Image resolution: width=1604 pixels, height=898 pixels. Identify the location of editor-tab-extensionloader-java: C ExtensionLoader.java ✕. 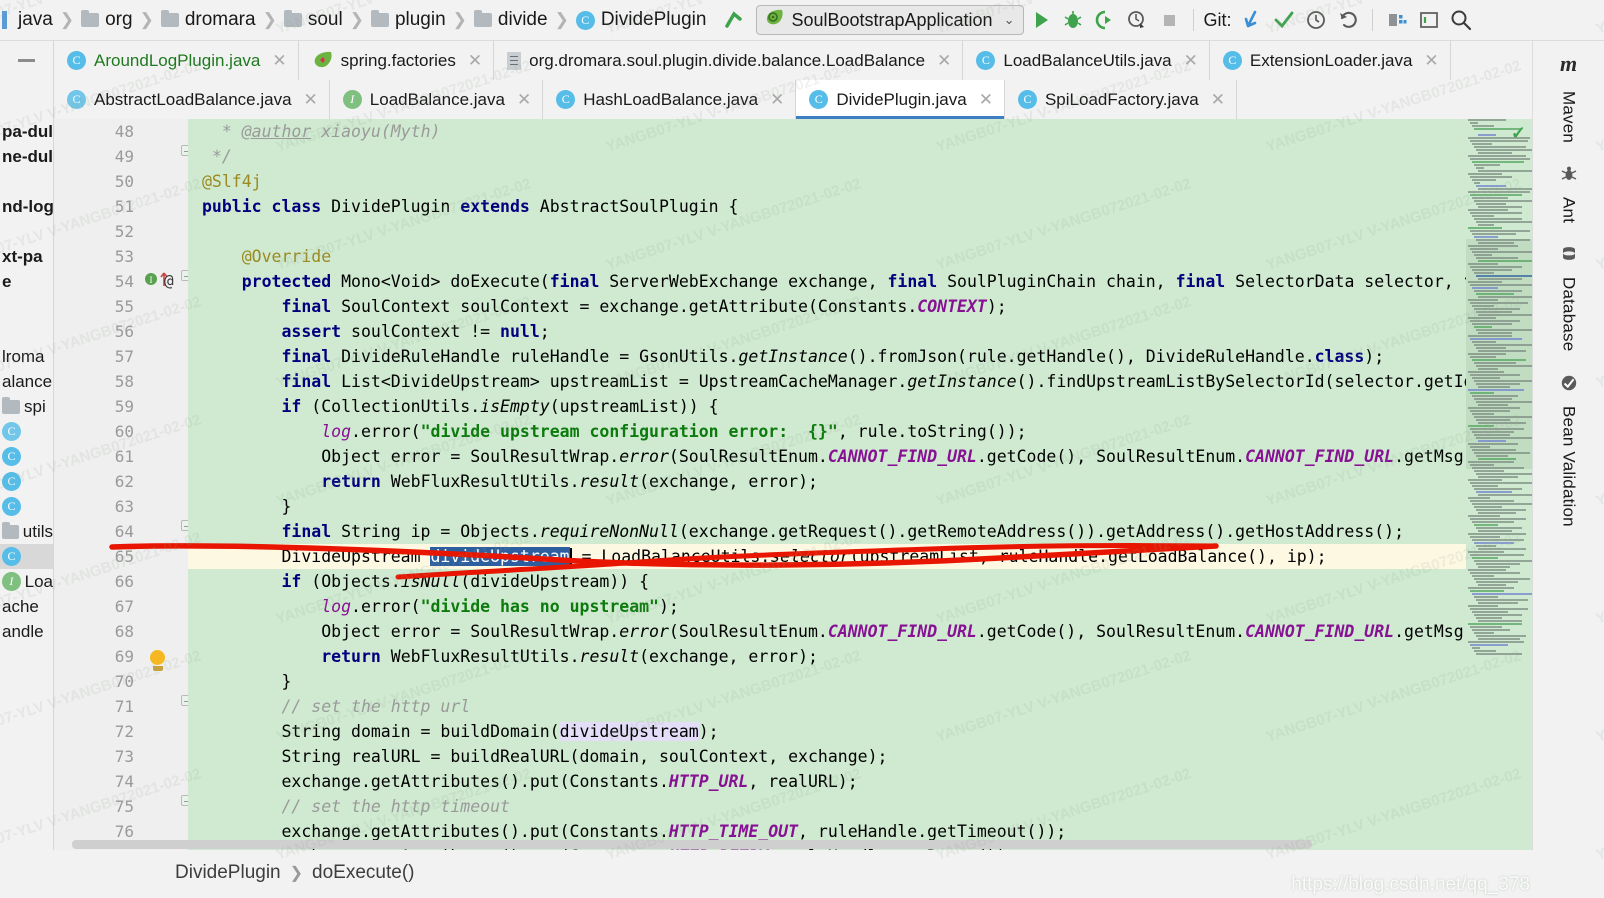
(1330, 60).